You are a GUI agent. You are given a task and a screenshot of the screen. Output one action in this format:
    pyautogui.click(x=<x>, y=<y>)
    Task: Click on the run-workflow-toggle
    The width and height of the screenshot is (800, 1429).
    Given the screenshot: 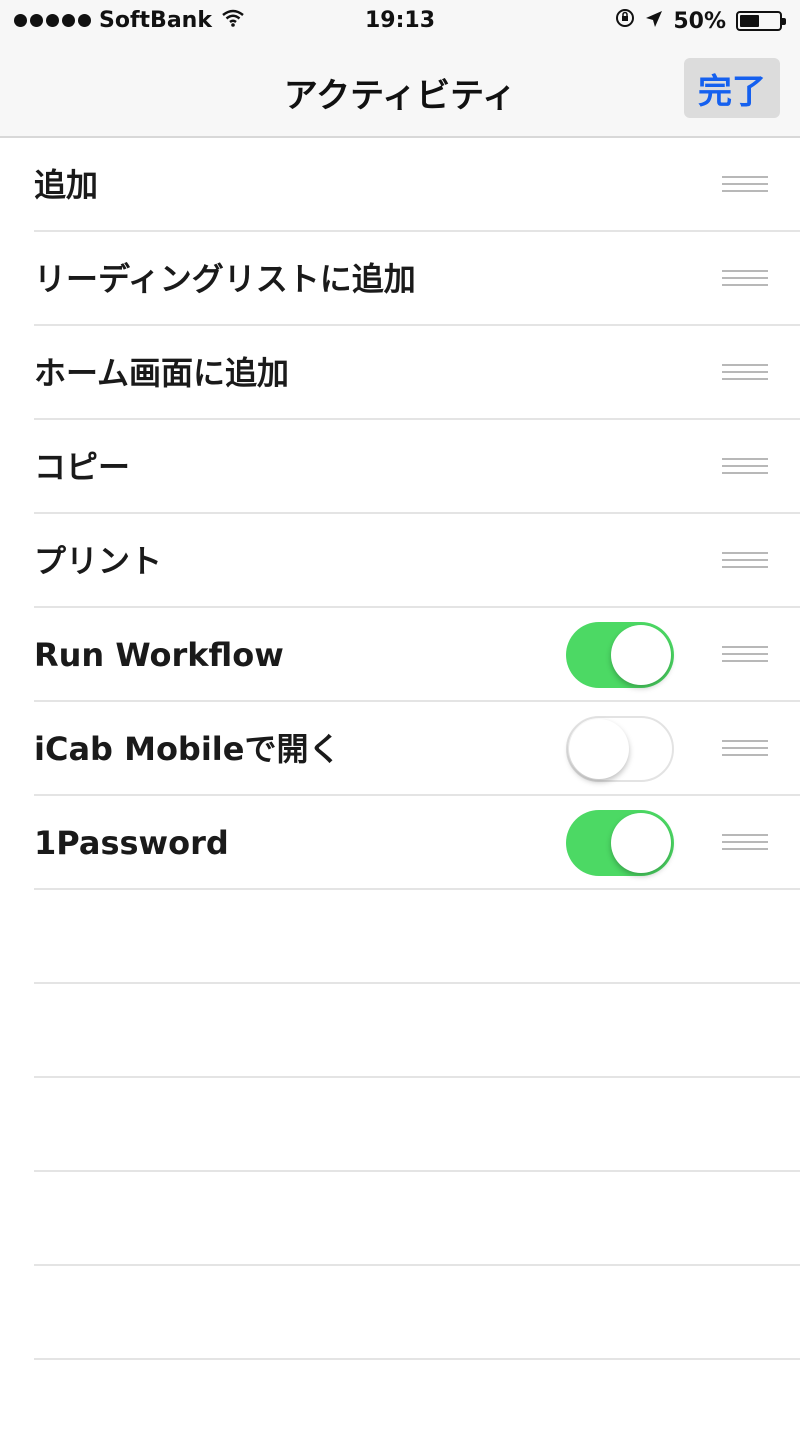 What is the action you would take?
    pyautogui.click(x=620, y=655)
    